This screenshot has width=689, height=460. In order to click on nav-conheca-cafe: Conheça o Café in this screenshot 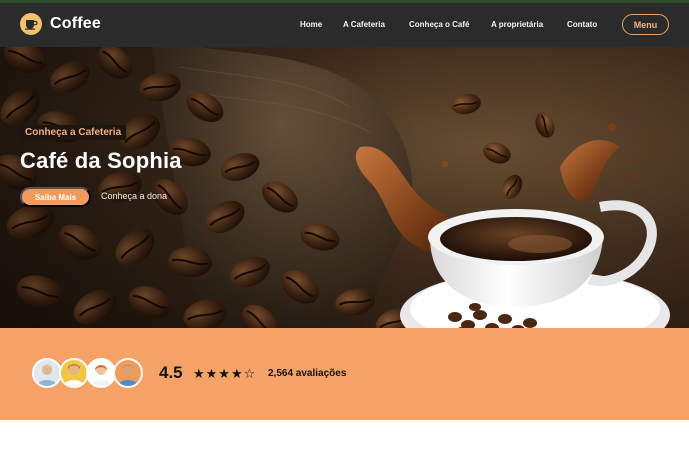, I will do `click(439, 24)`.